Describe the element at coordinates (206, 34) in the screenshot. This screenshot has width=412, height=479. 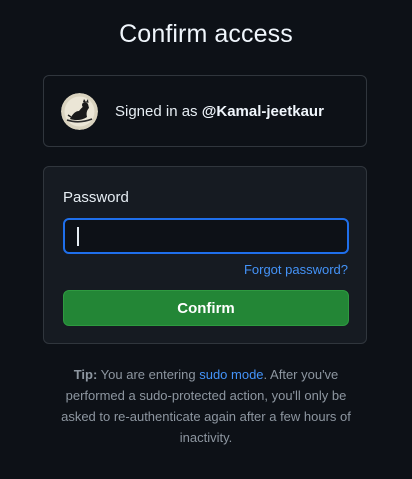
I see `page-title: Confirm access` at that location.